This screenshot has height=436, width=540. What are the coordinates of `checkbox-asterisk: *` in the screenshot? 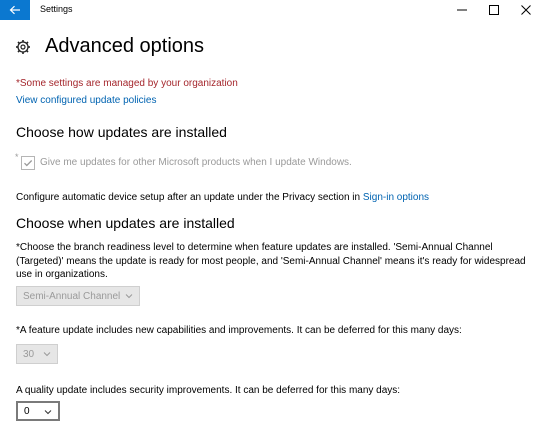 It's located at (17, 157).